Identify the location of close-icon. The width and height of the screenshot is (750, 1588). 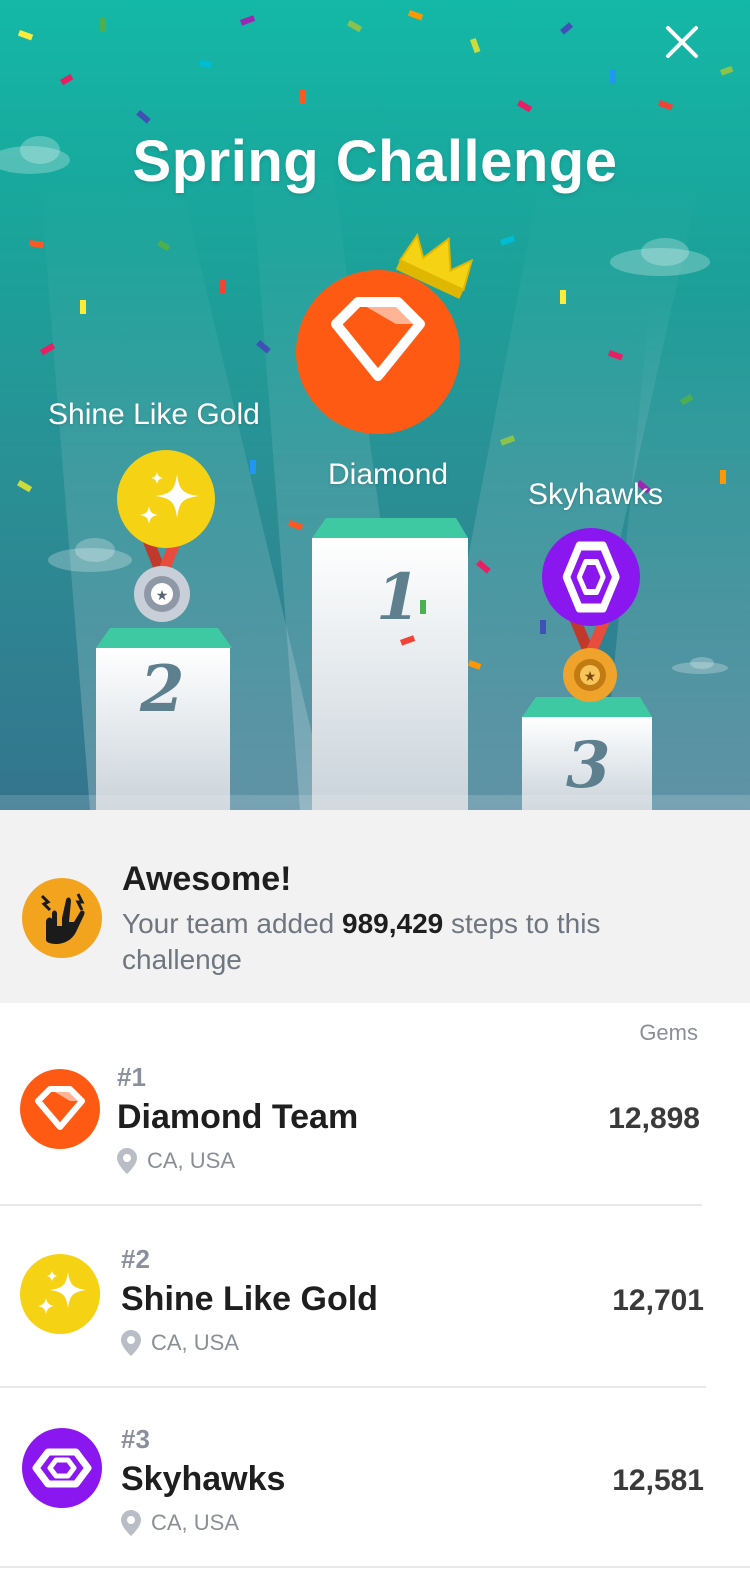
(682, 42).